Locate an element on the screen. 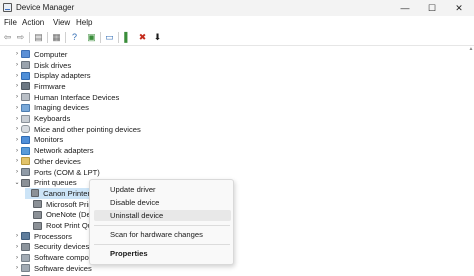 The image size is (474, 276). tree-category-item: › Imaging devices is located at coordinates (51, 108).